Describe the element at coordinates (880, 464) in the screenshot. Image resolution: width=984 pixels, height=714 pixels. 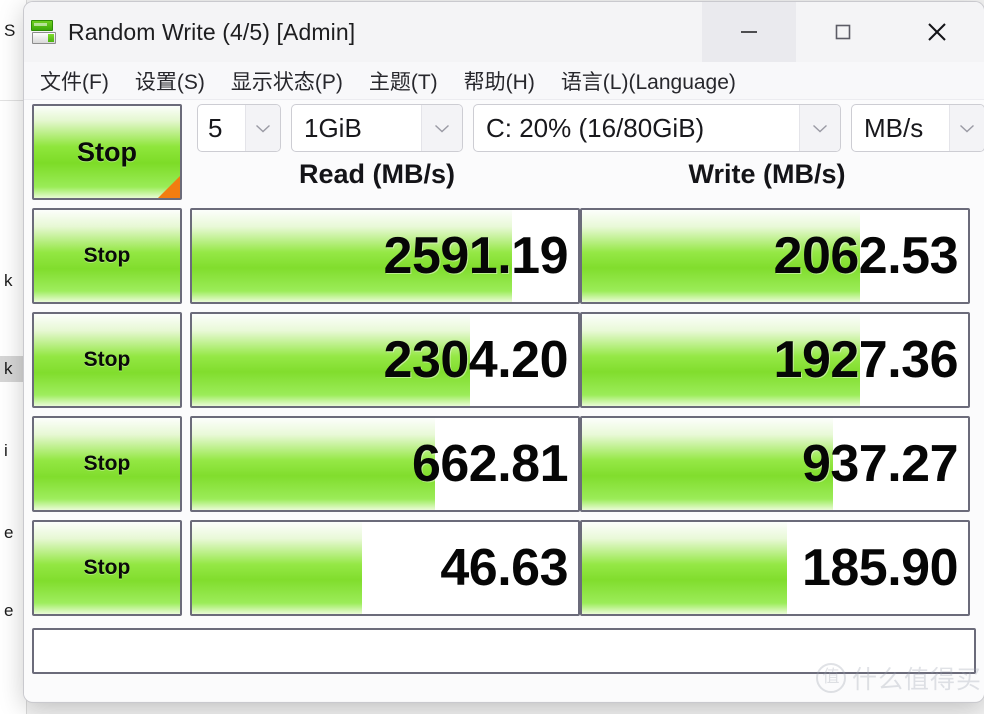
I see `write-result-value: 937.27` at that location.